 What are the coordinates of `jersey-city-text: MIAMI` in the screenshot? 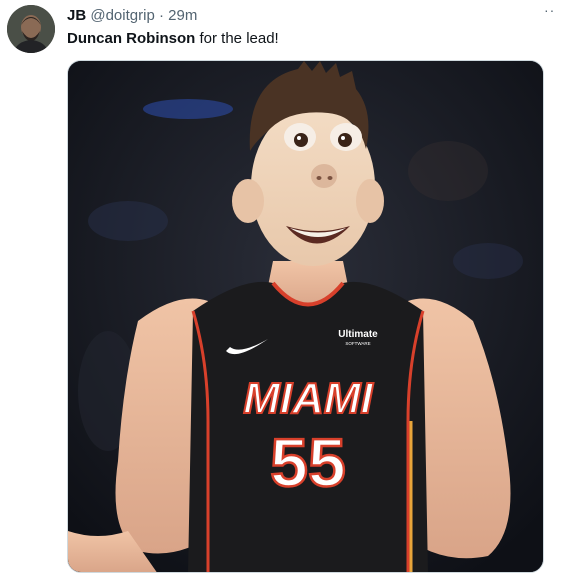 It's located at (308, 398).